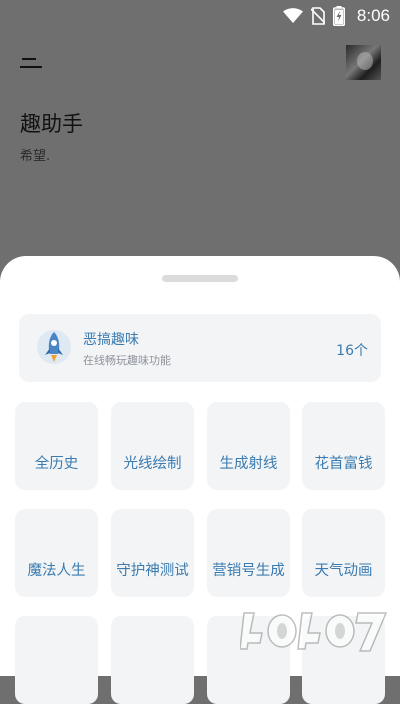 The width and height of the screenshot is (400, 704). What do you see at coordinates (152, 571) in the screenshot?
I see `tool-label: 守护神测试` at bounding box center [152, 571].